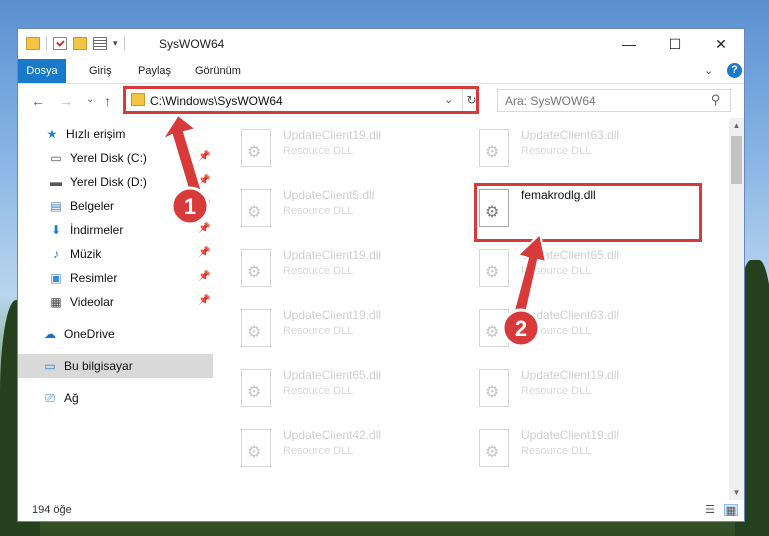 The height and width of the screenshot is (536, 769). What do you see at coordinates (614, 100) in the screenshot?
I see `search-input: Ara: SysWOW64 ⚲` at bounding box center [614, 100].